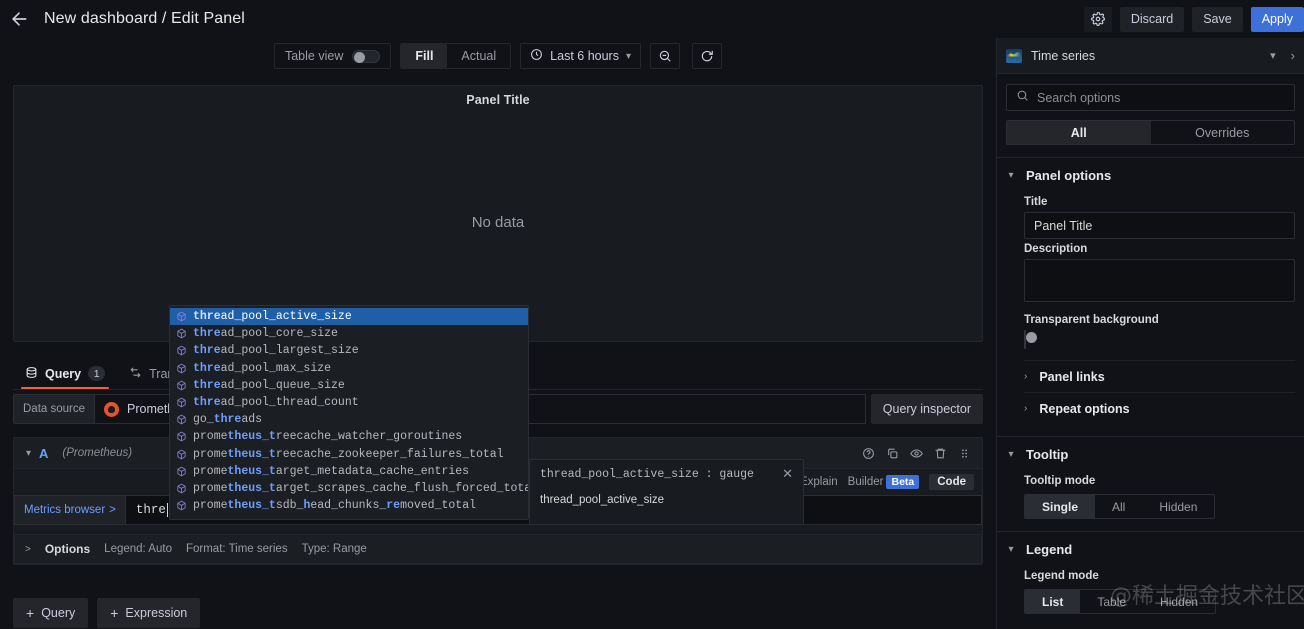  What do you see at coordinates (51, 613) in the screenshot?
I see `add-query-button: + Query` at bounding box center [51, 613].